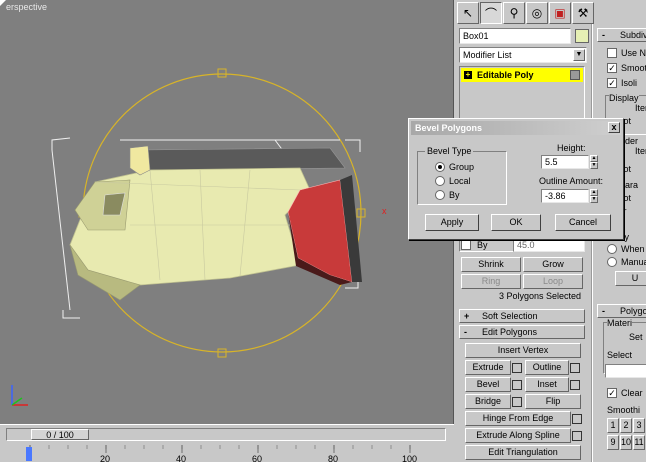  I want to click on stack-item-editable-poly: + Editable Poly, so click(522, 75).